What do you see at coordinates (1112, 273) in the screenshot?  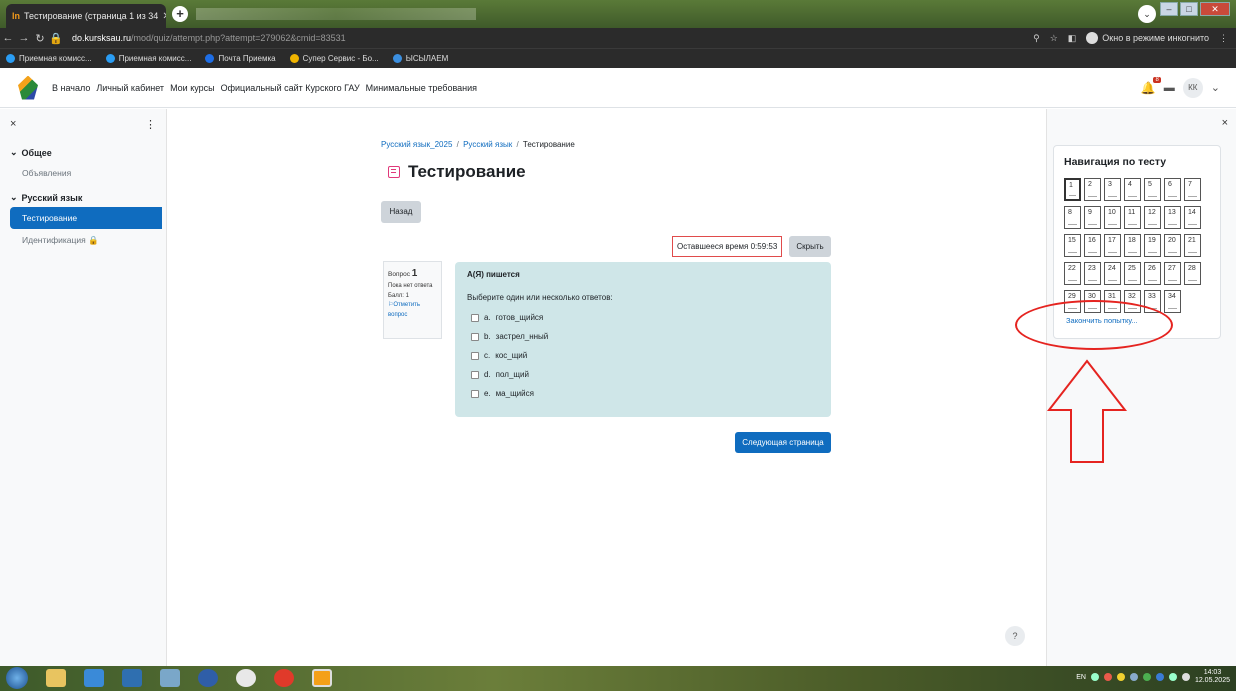 I see `question-nav-button: 24` at bounding box center [1112, 273].